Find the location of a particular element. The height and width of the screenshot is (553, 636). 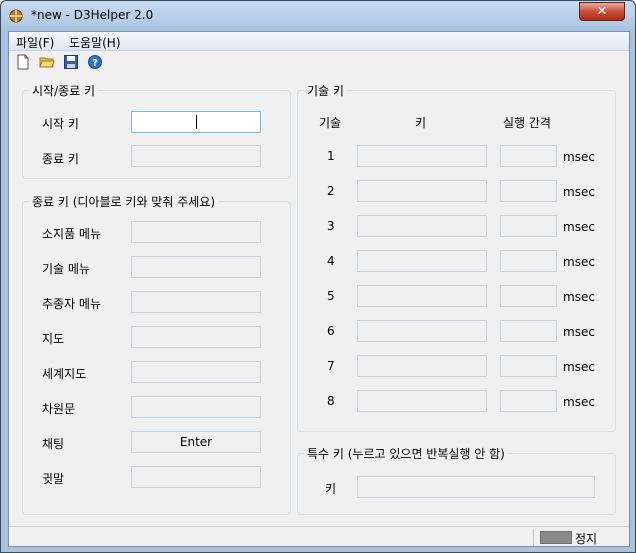

interval-column-header: 실행 간격 is located at coordinates (527, 123).